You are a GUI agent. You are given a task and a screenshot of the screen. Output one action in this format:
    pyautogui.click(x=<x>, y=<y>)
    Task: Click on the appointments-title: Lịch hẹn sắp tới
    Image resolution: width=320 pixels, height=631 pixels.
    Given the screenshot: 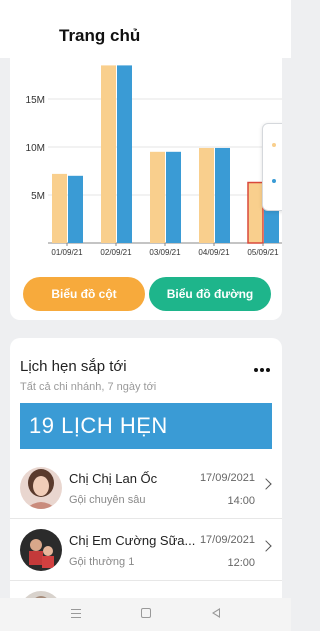 What is the action you would take?
    pyautogui.click(x=73, y=366)
    